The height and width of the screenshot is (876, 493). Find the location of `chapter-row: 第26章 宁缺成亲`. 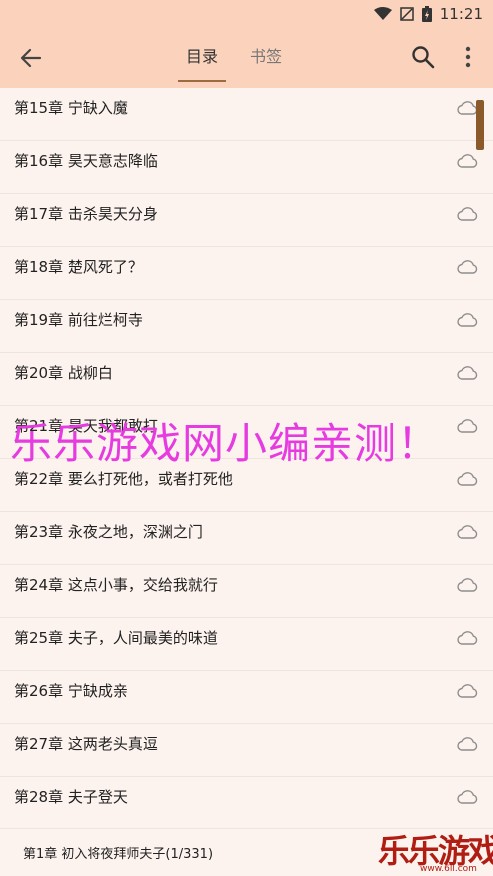

chapter-row: 第26章 宁缺成亲 is located at coordinates (246, 697).